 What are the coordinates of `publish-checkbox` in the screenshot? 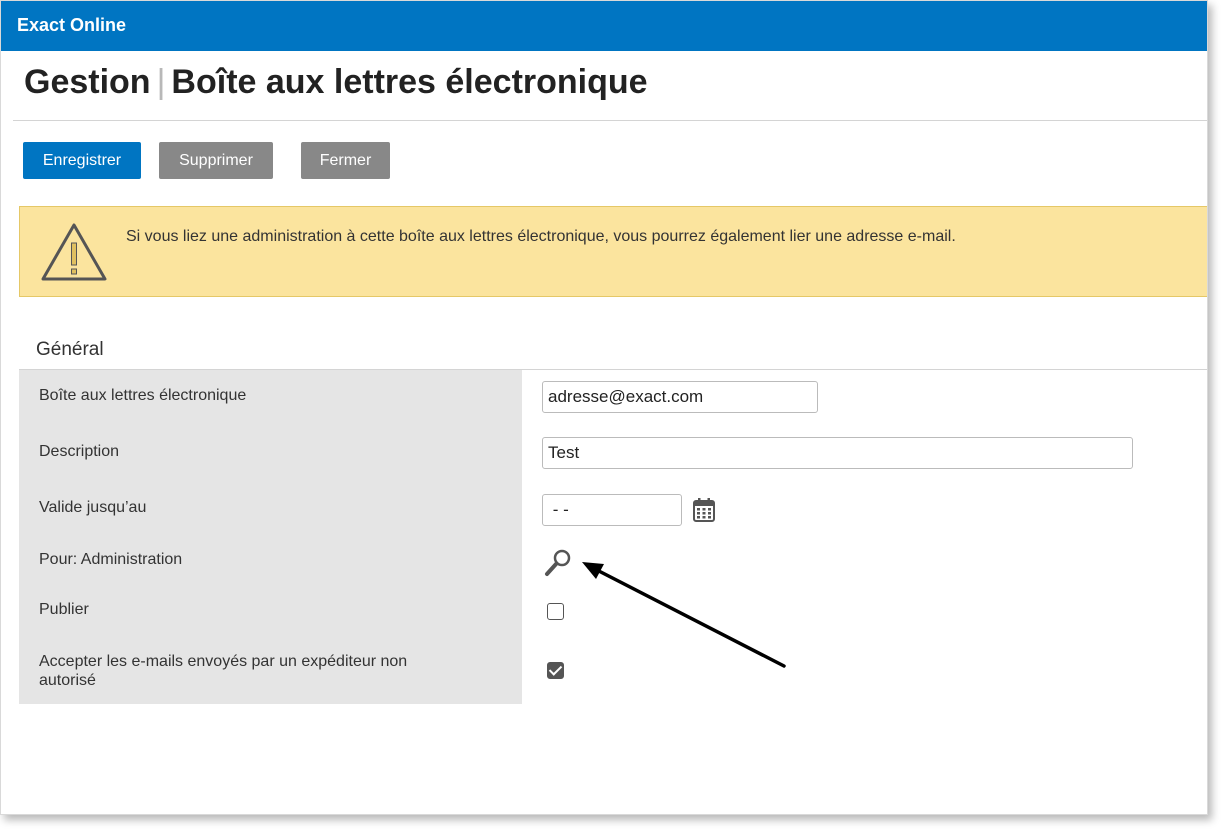 It's located at (555, 611).